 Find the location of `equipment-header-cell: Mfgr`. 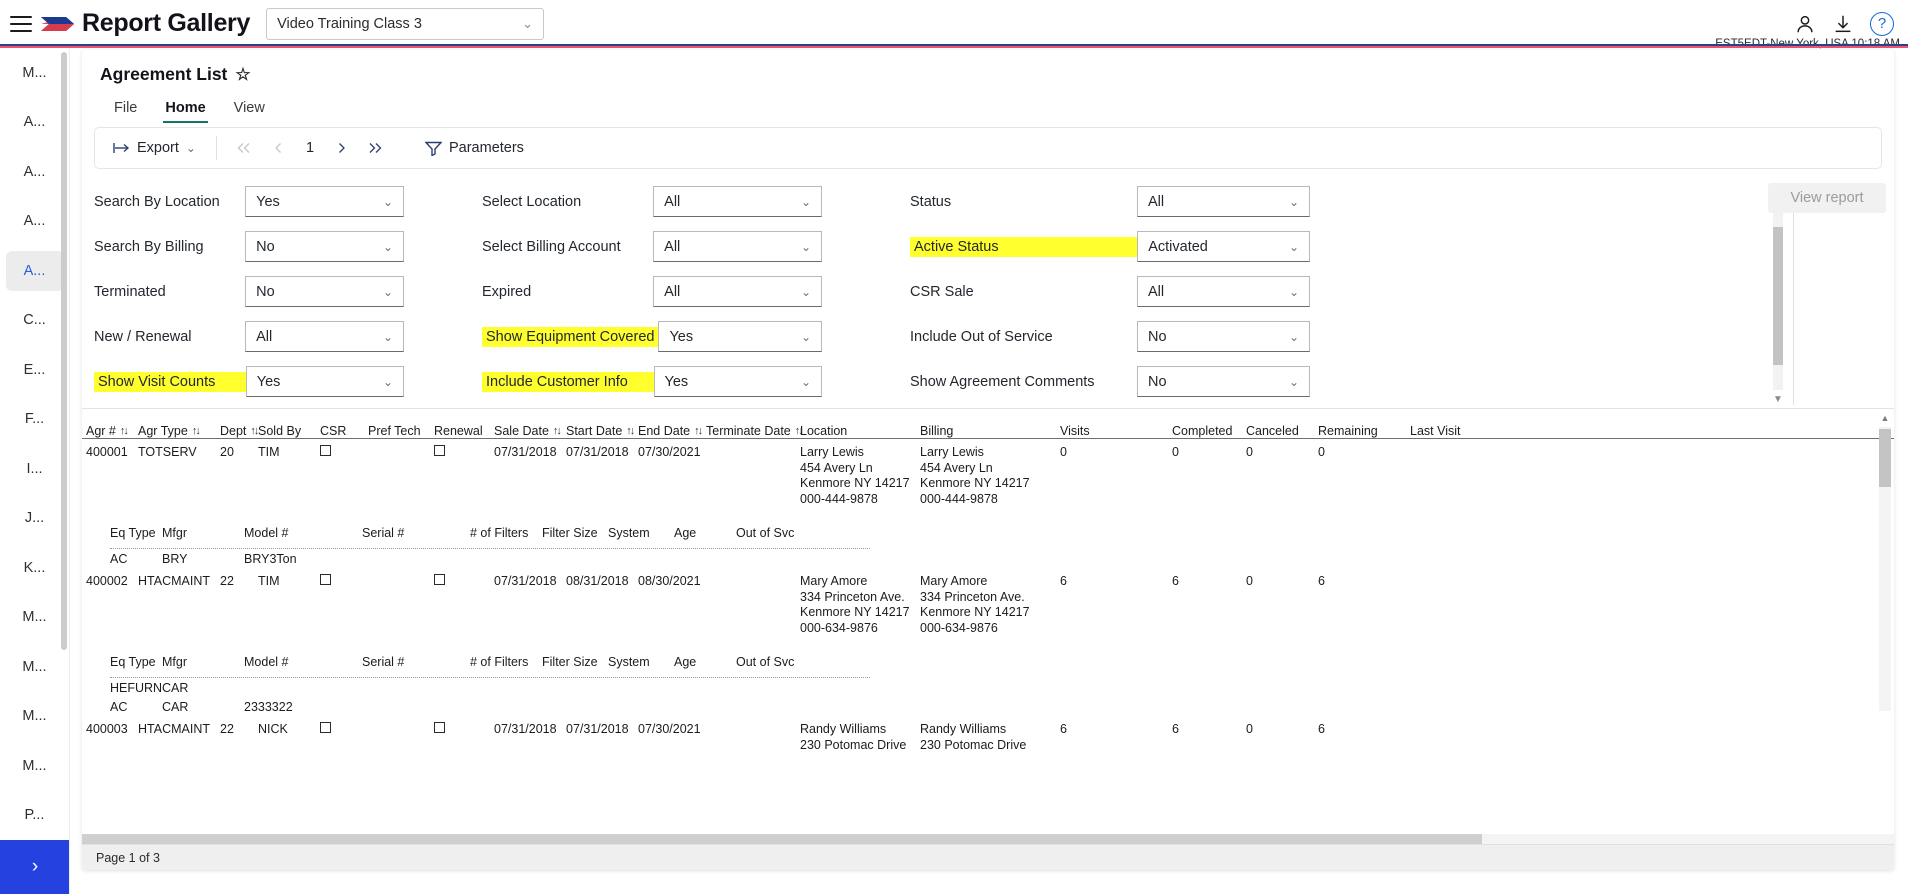

equipment-header-cell: Mfgr is located at coordinates (174, 662).